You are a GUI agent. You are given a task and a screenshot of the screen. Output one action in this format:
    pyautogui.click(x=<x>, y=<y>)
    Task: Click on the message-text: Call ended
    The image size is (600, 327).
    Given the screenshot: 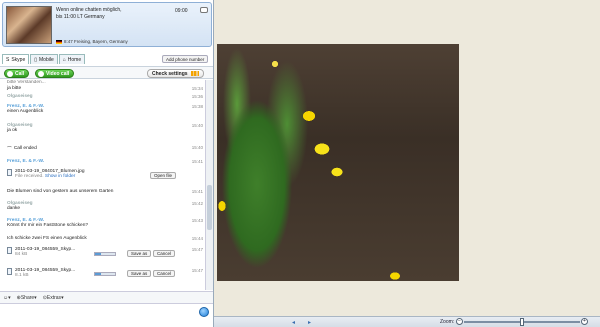 What is the action you would take?
    pyautogui.click(x=25, y=148)
    